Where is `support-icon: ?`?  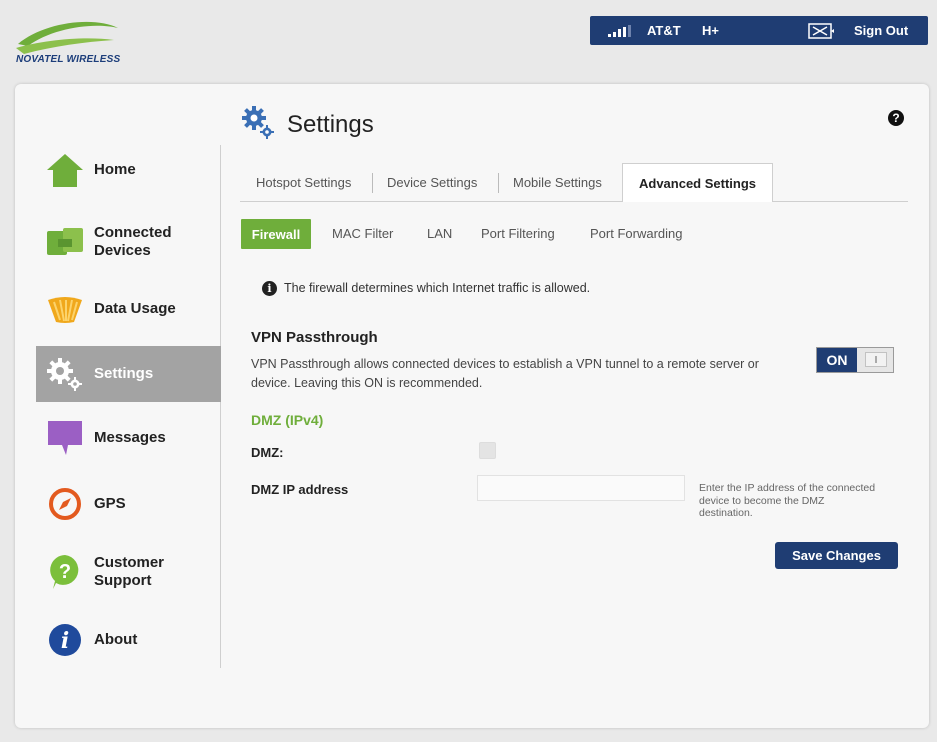 support-icon: ? is located at coordinates (65, 572).